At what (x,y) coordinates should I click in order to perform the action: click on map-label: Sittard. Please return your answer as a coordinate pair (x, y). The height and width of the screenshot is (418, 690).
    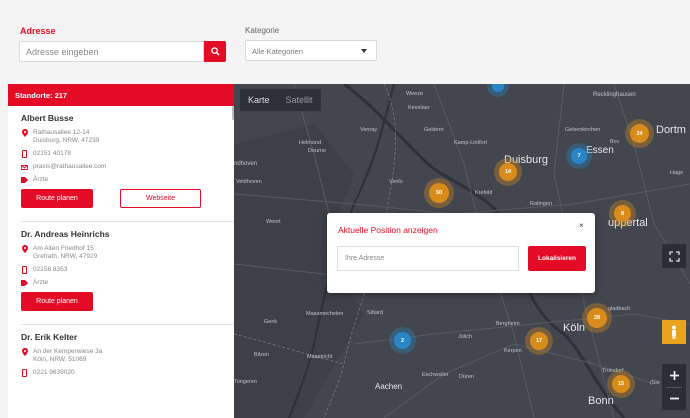
    Looking at the image, I should click on (375, 313).